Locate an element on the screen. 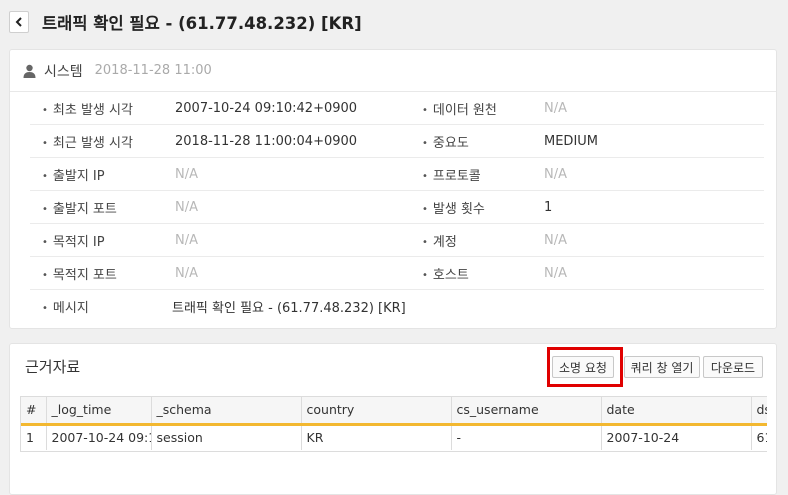 The width and height of the screenshot is (788, 495). field-value: 1 is located at coordinates (548, 207).